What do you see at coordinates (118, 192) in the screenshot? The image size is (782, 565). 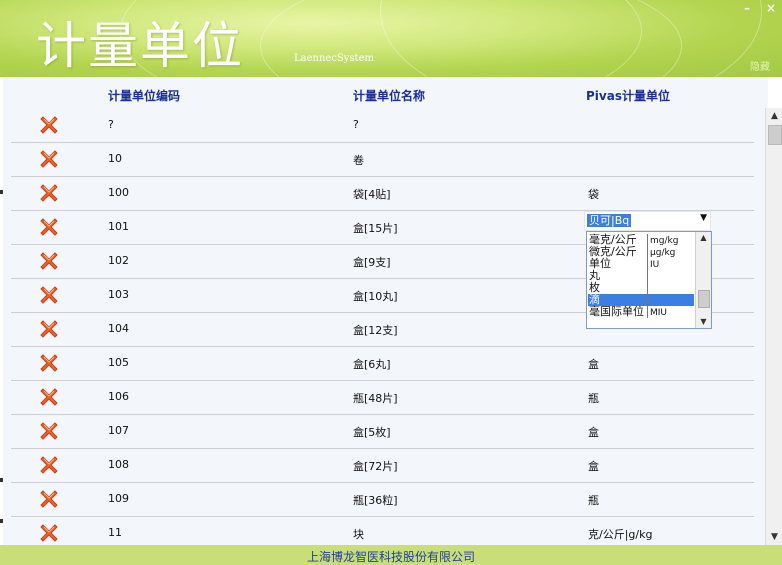 I see `unit-code-cell: 100` at bounding box center [118, 192].